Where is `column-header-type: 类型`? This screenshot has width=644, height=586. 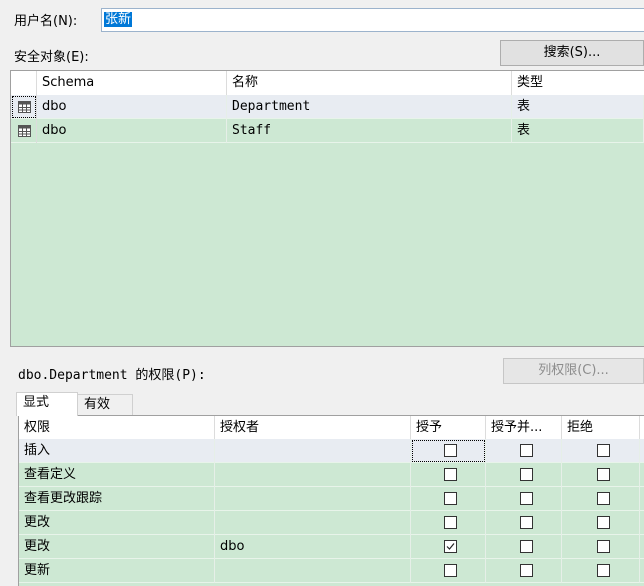
column-header-type: 类型 is located at coordinates (578, 83).